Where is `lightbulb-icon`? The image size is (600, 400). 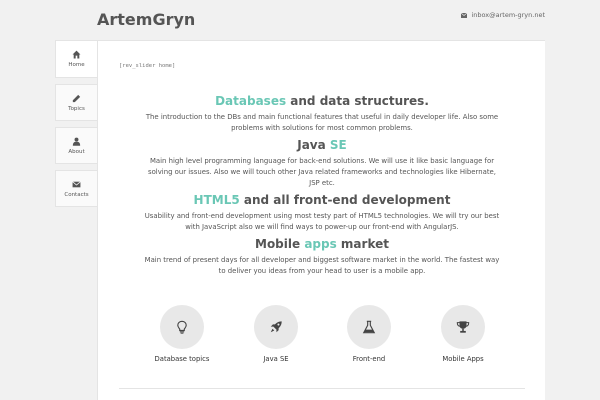 lightbulb-icon is located at coordinates (182, 327).